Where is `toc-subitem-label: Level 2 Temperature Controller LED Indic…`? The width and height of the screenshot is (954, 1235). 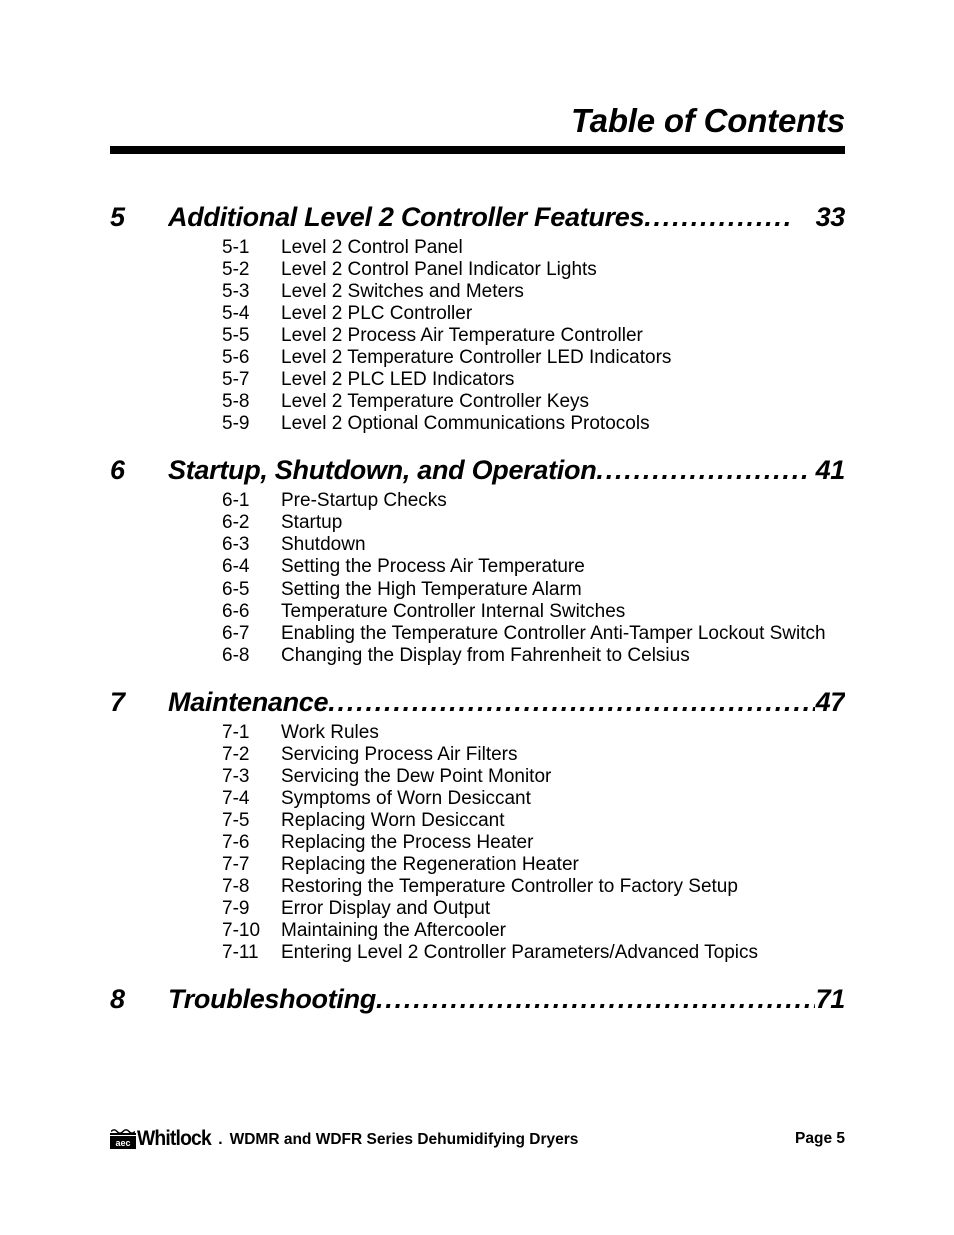
toc-subitem-label: Level 2 Temperature Controller LED Indic… is located at coordinates (476, 358).